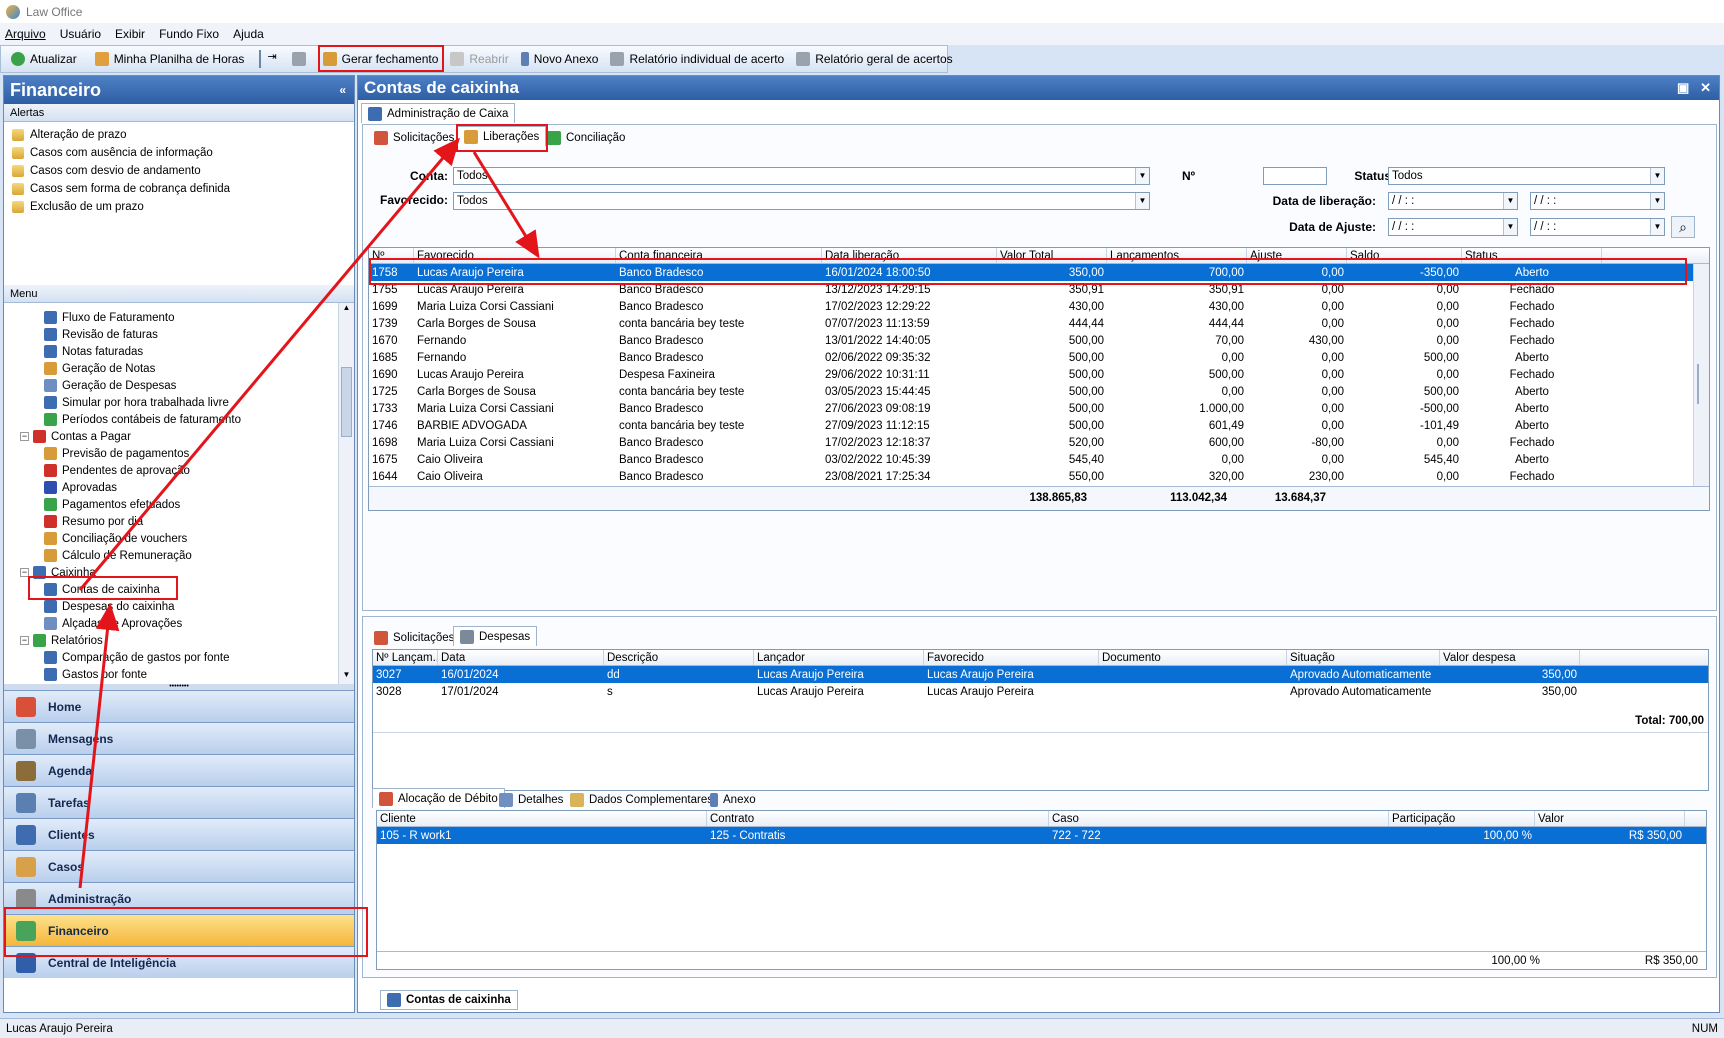 This screenshot has width=1724, height=1038. What do you see at coordinates (1683, 227) in the screenshot?
I see `search-button: ⌕` at bounding box center [1683, 227].